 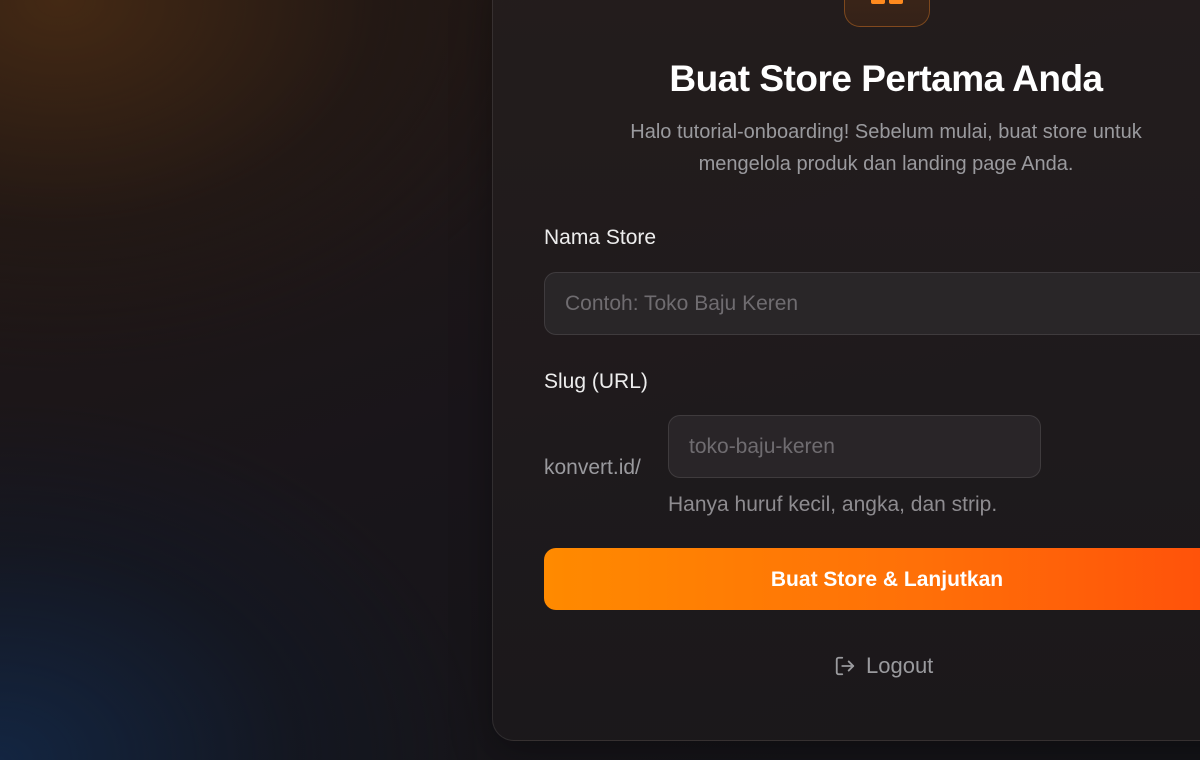 What do you see at coordinates (887, 579) in the screenshot?
I see `create-store-button-label: Buat Store & Lanjutkan` at bounding box center [887, 579].